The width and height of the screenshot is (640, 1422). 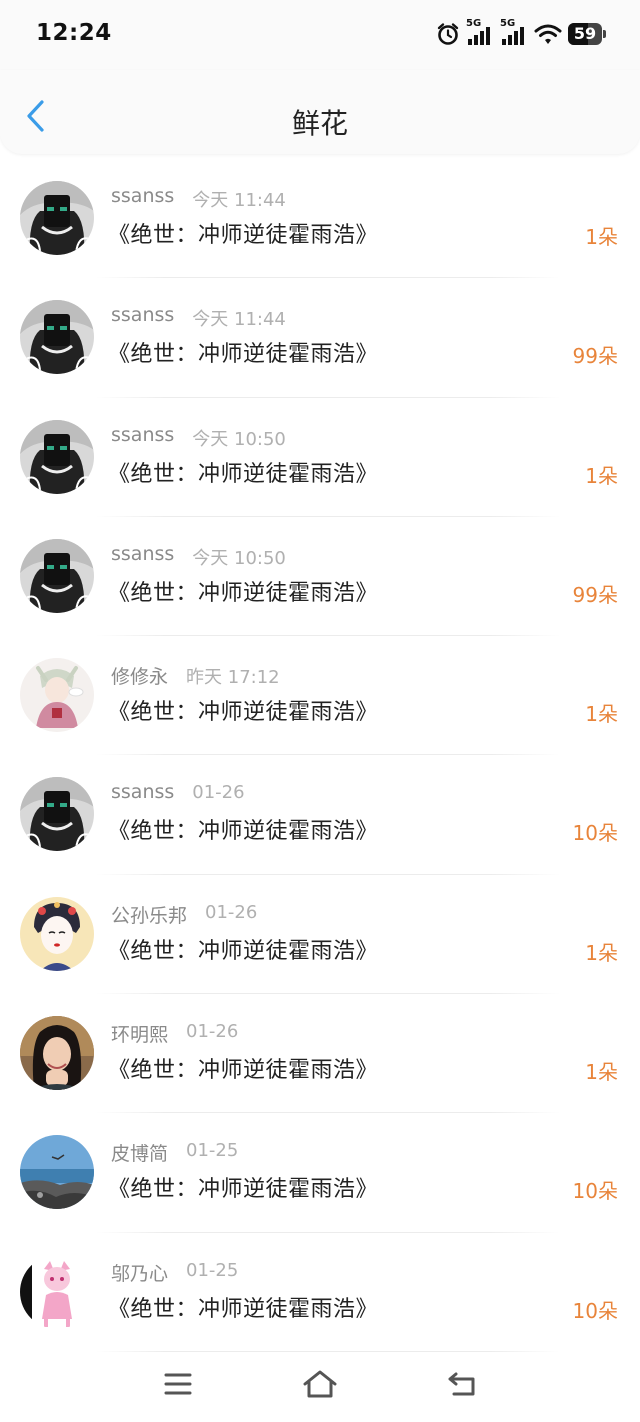 What do you see at coordinates (319, 123) in the screenshot?
I see `page-title: 鲜花` at bounding box center [319, 123].